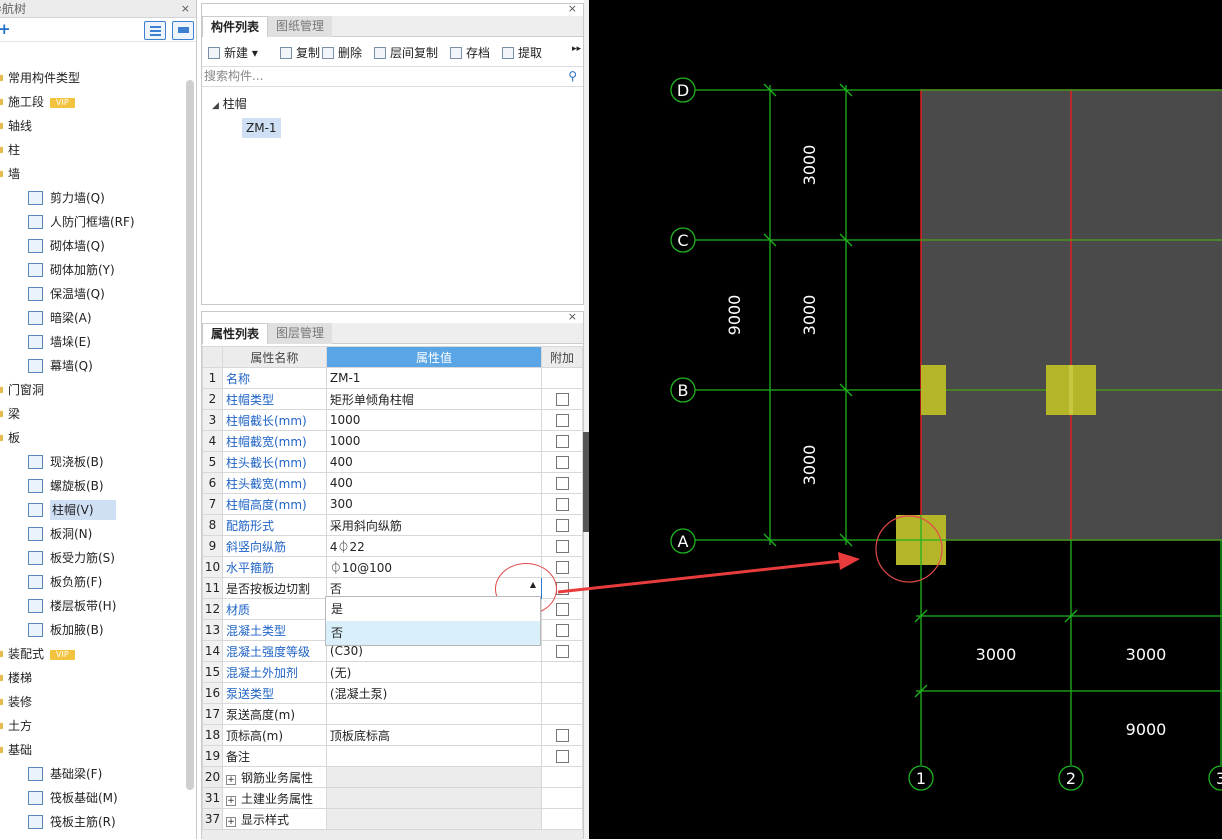  Describe the element at coordinates (235, 333) in the screenshot. I see `tab-property-list: 属性列表` at that location.